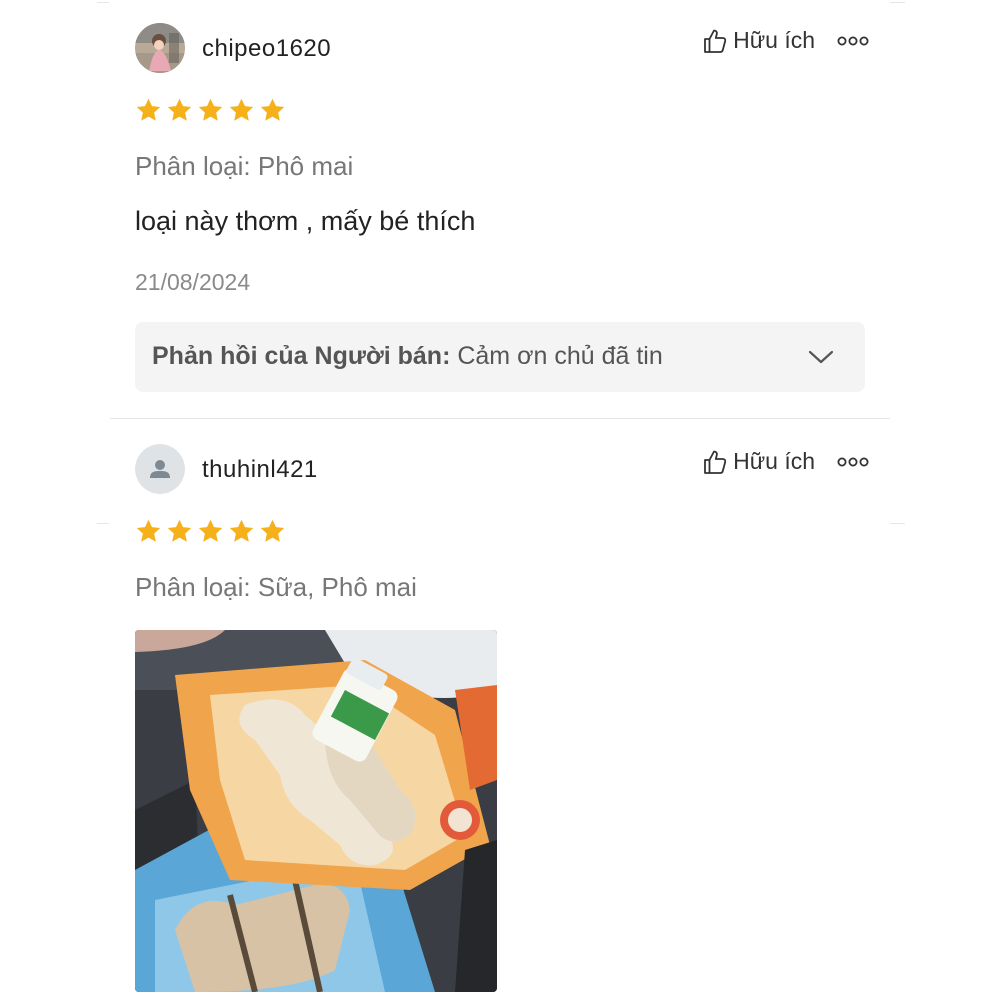 This screenshot has height=1000, width=1000. I want to click on review-header: chipeo1620 Hữu ích, so click(502, 49).